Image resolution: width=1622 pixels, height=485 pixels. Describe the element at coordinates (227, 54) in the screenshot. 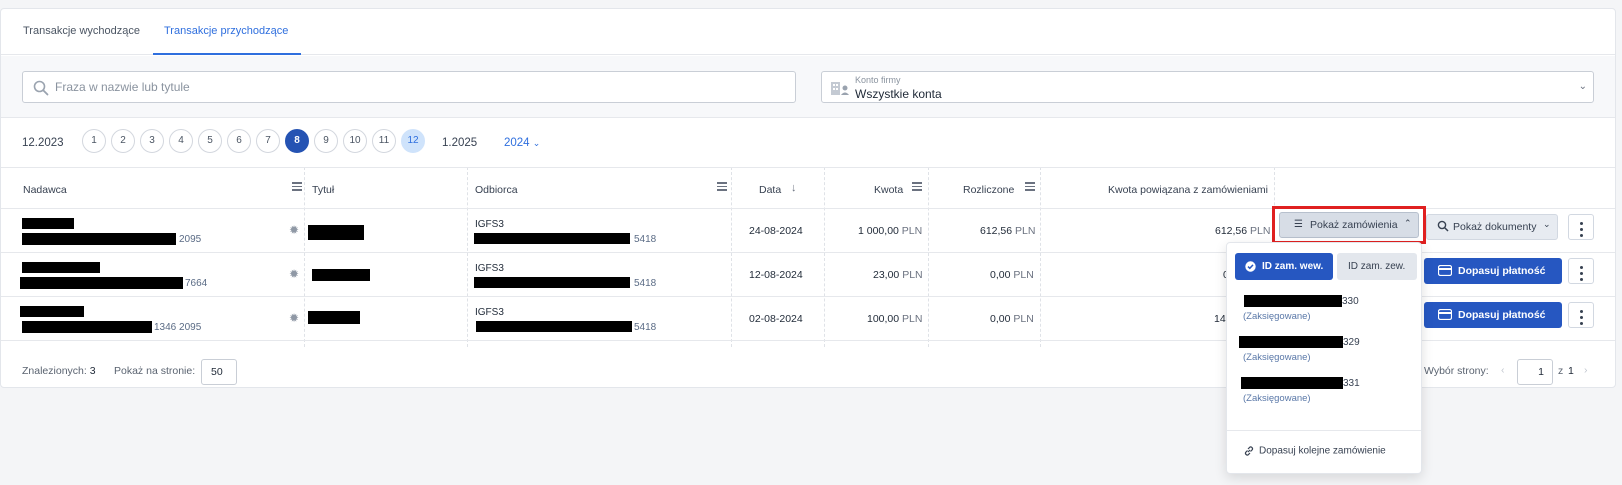

I see `active-tab-indicator` at that location.